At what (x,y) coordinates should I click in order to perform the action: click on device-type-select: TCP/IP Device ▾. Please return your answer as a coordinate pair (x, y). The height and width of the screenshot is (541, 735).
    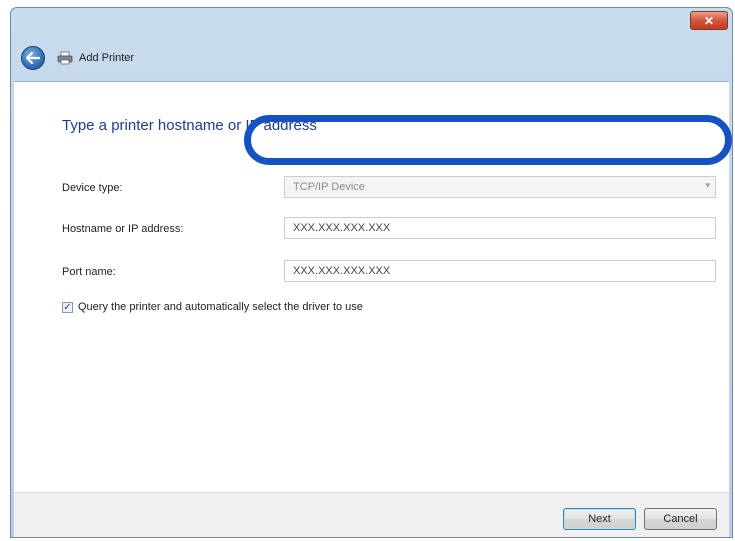
    Looking at the image, I should click on (500, 187).